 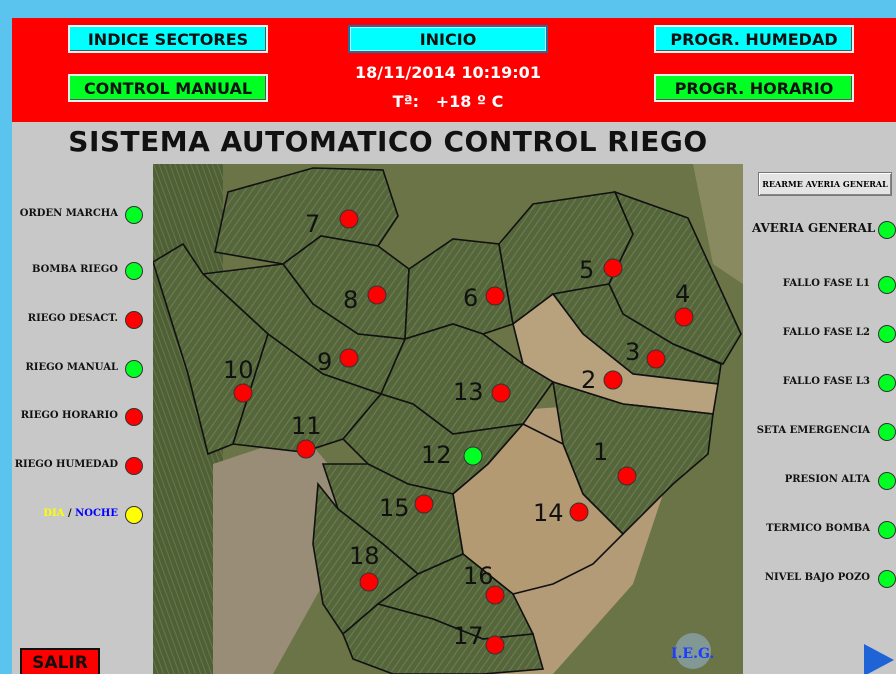 What do you see at coordinates (879, 659) in the screenshot?
I see `triangle-right-icon` at bounding box center [879, 659].